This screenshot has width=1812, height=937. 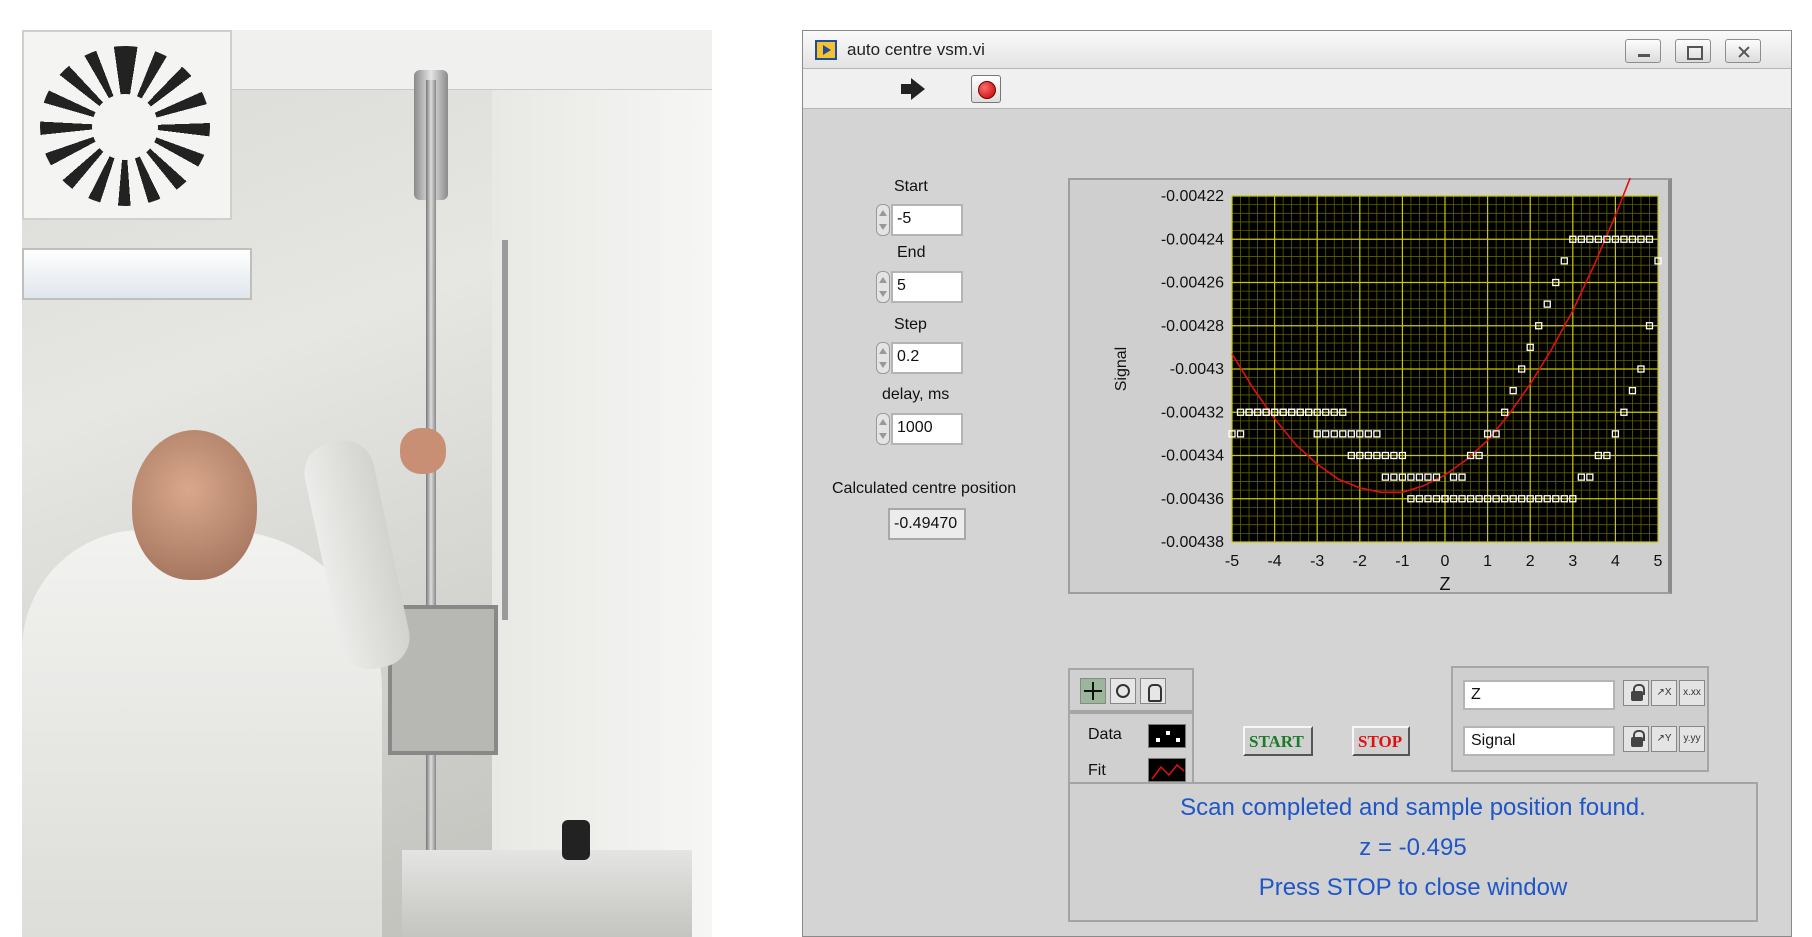 I want to click on maximize-button, so click(x=1693, y=51).